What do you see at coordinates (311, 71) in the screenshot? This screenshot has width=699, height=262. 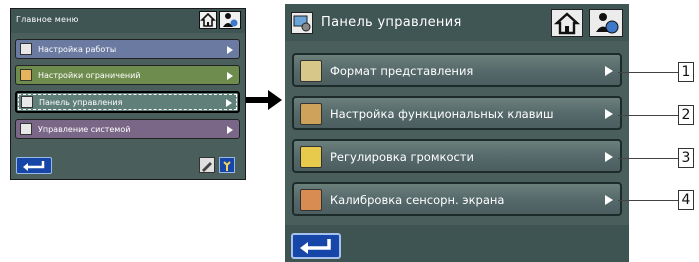 I see `display-format-icon` at bounding box center [311, 71].